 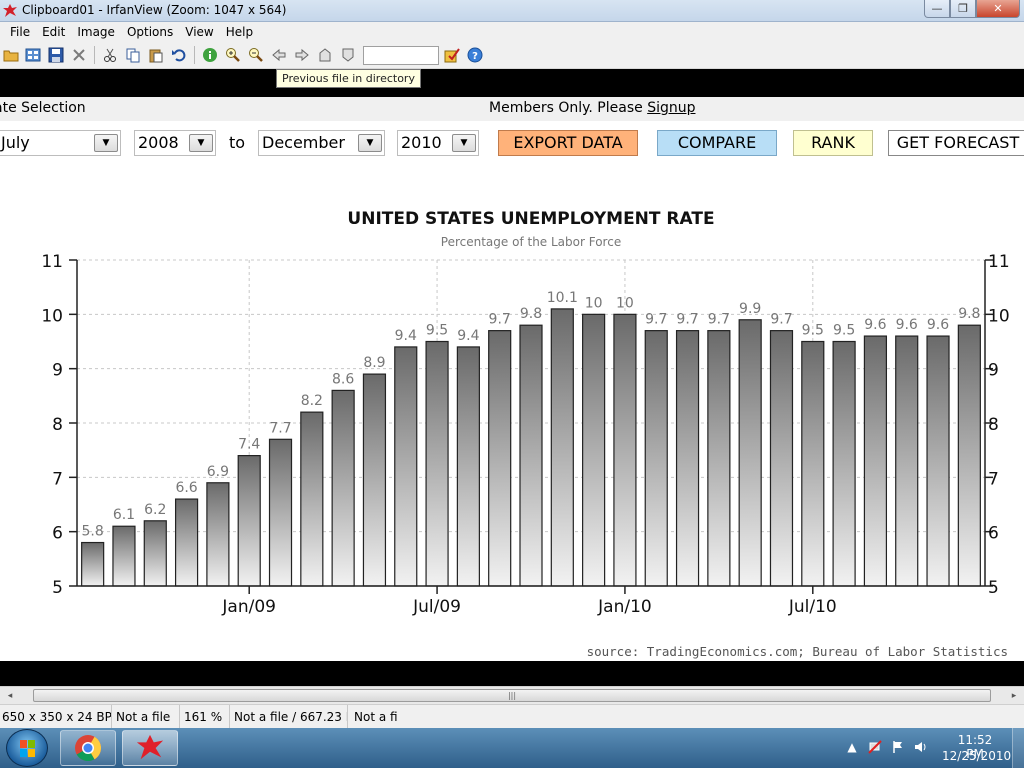 I want to click on bar-value-label: 7.7, so click(x=280, y=428).